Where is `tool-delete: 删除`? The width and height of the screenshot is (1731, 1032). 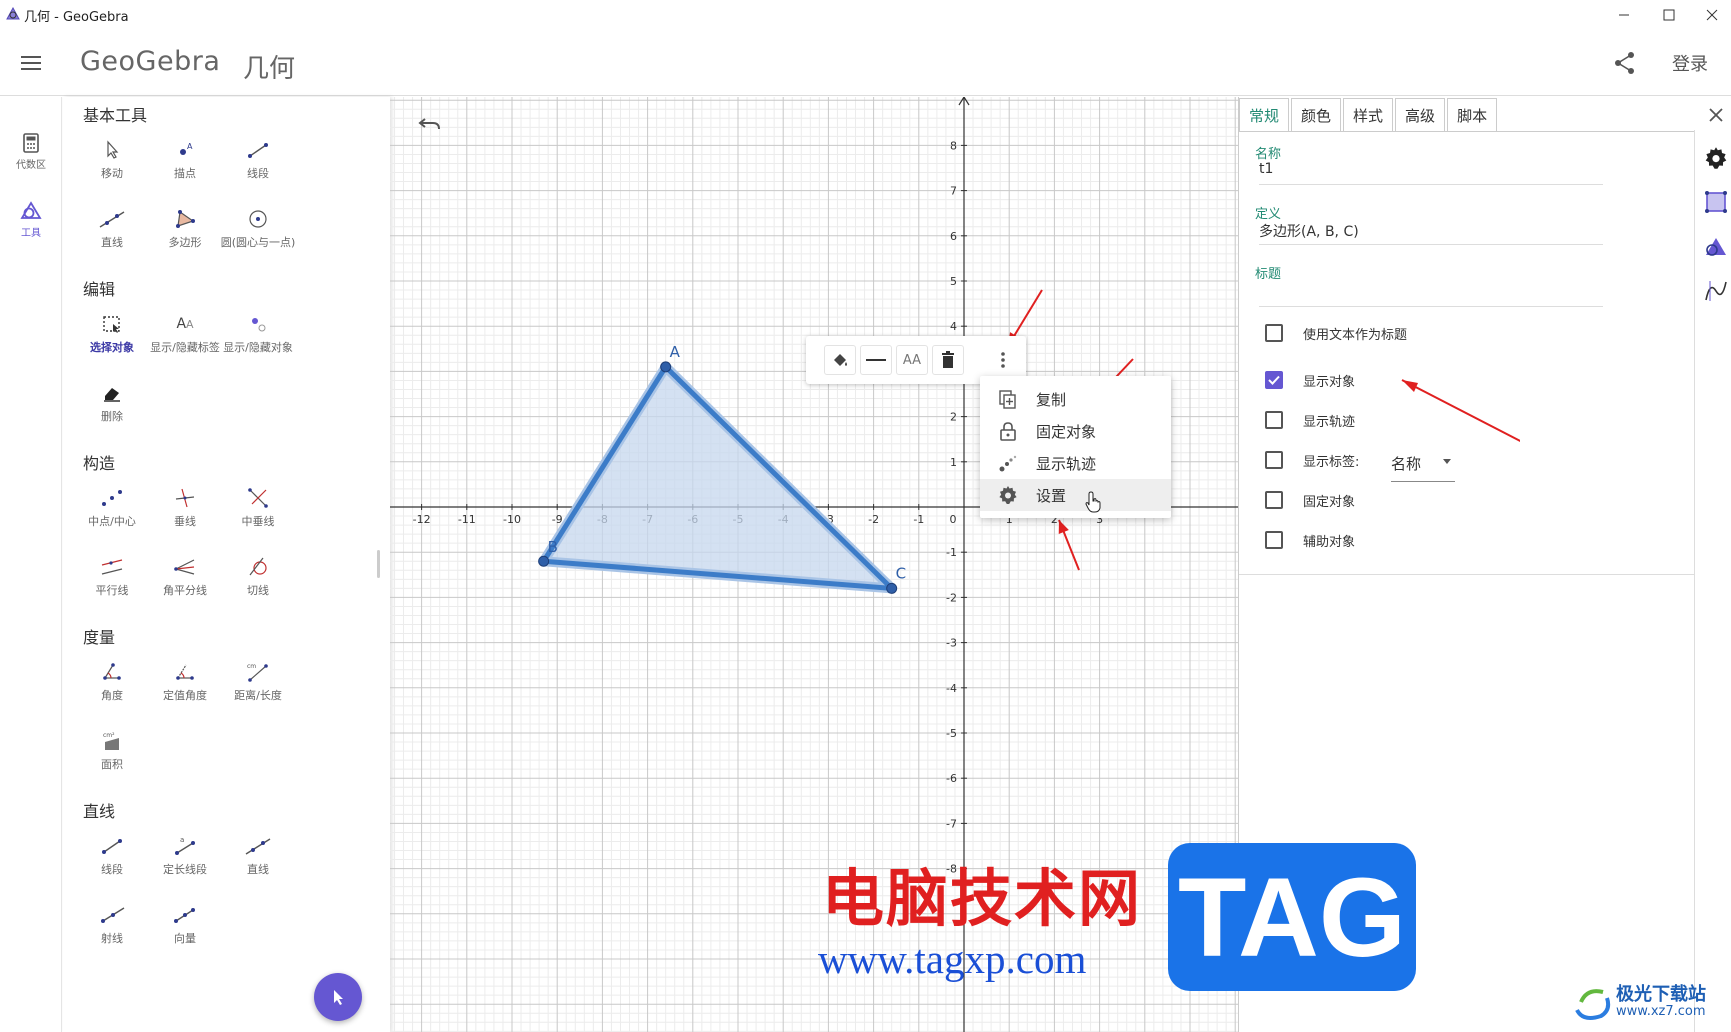 tool-delete: 删除 is located at coordinates (112, 401).